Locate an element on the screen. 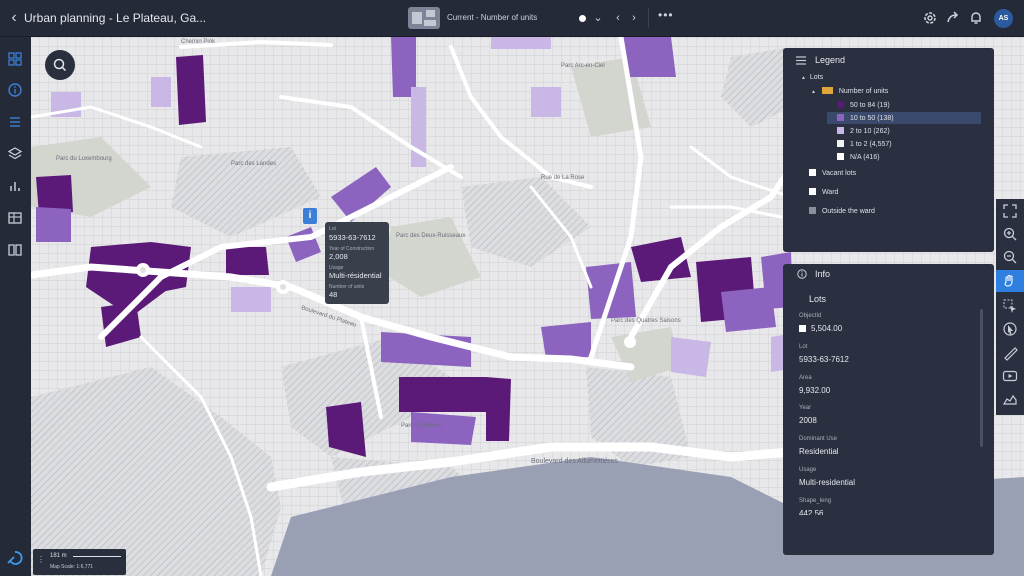 Image resolution: width=1024 pixels, height=576 pixels. choropleth-swatch-icon is located at coordinates (827, 90).